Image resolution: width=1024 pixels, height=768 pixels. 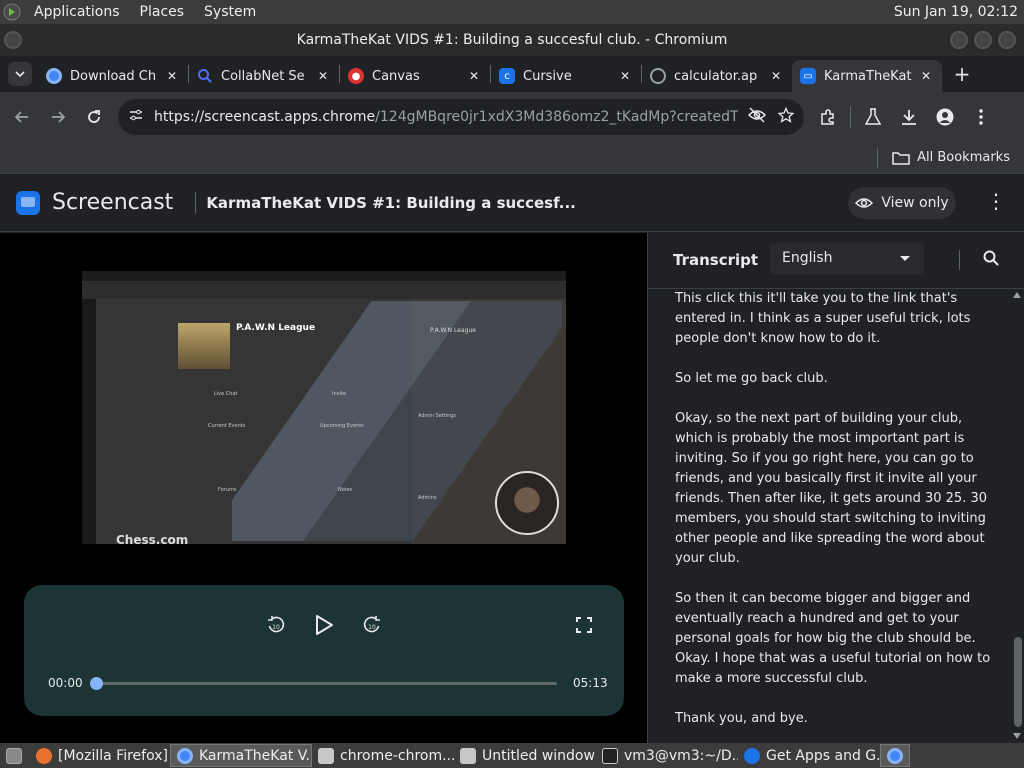 I want to click on chevron-down-icon, so click(x=20, y=74).